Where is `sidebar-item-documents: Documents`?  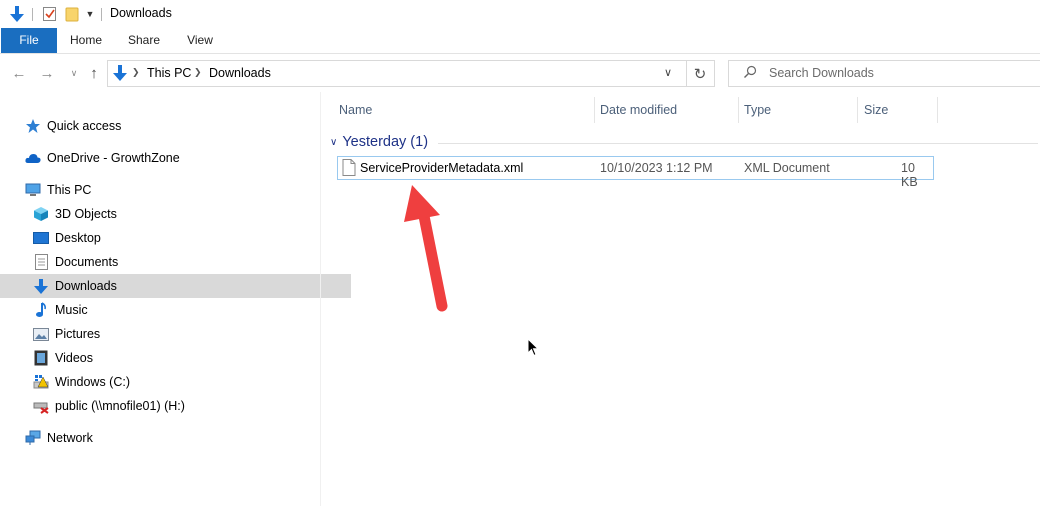
sidebar-item-documents: Documents is located at coordinates (175, 262).